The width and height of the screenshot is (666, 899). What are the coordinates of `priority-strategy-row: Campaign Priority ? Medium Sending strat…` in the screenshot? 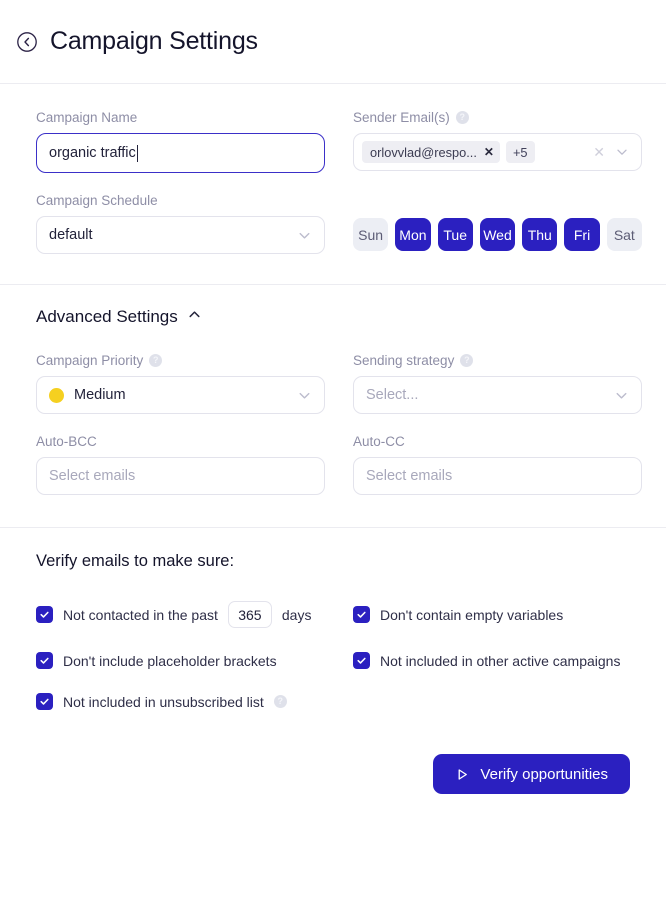 It's located at (339, 383).